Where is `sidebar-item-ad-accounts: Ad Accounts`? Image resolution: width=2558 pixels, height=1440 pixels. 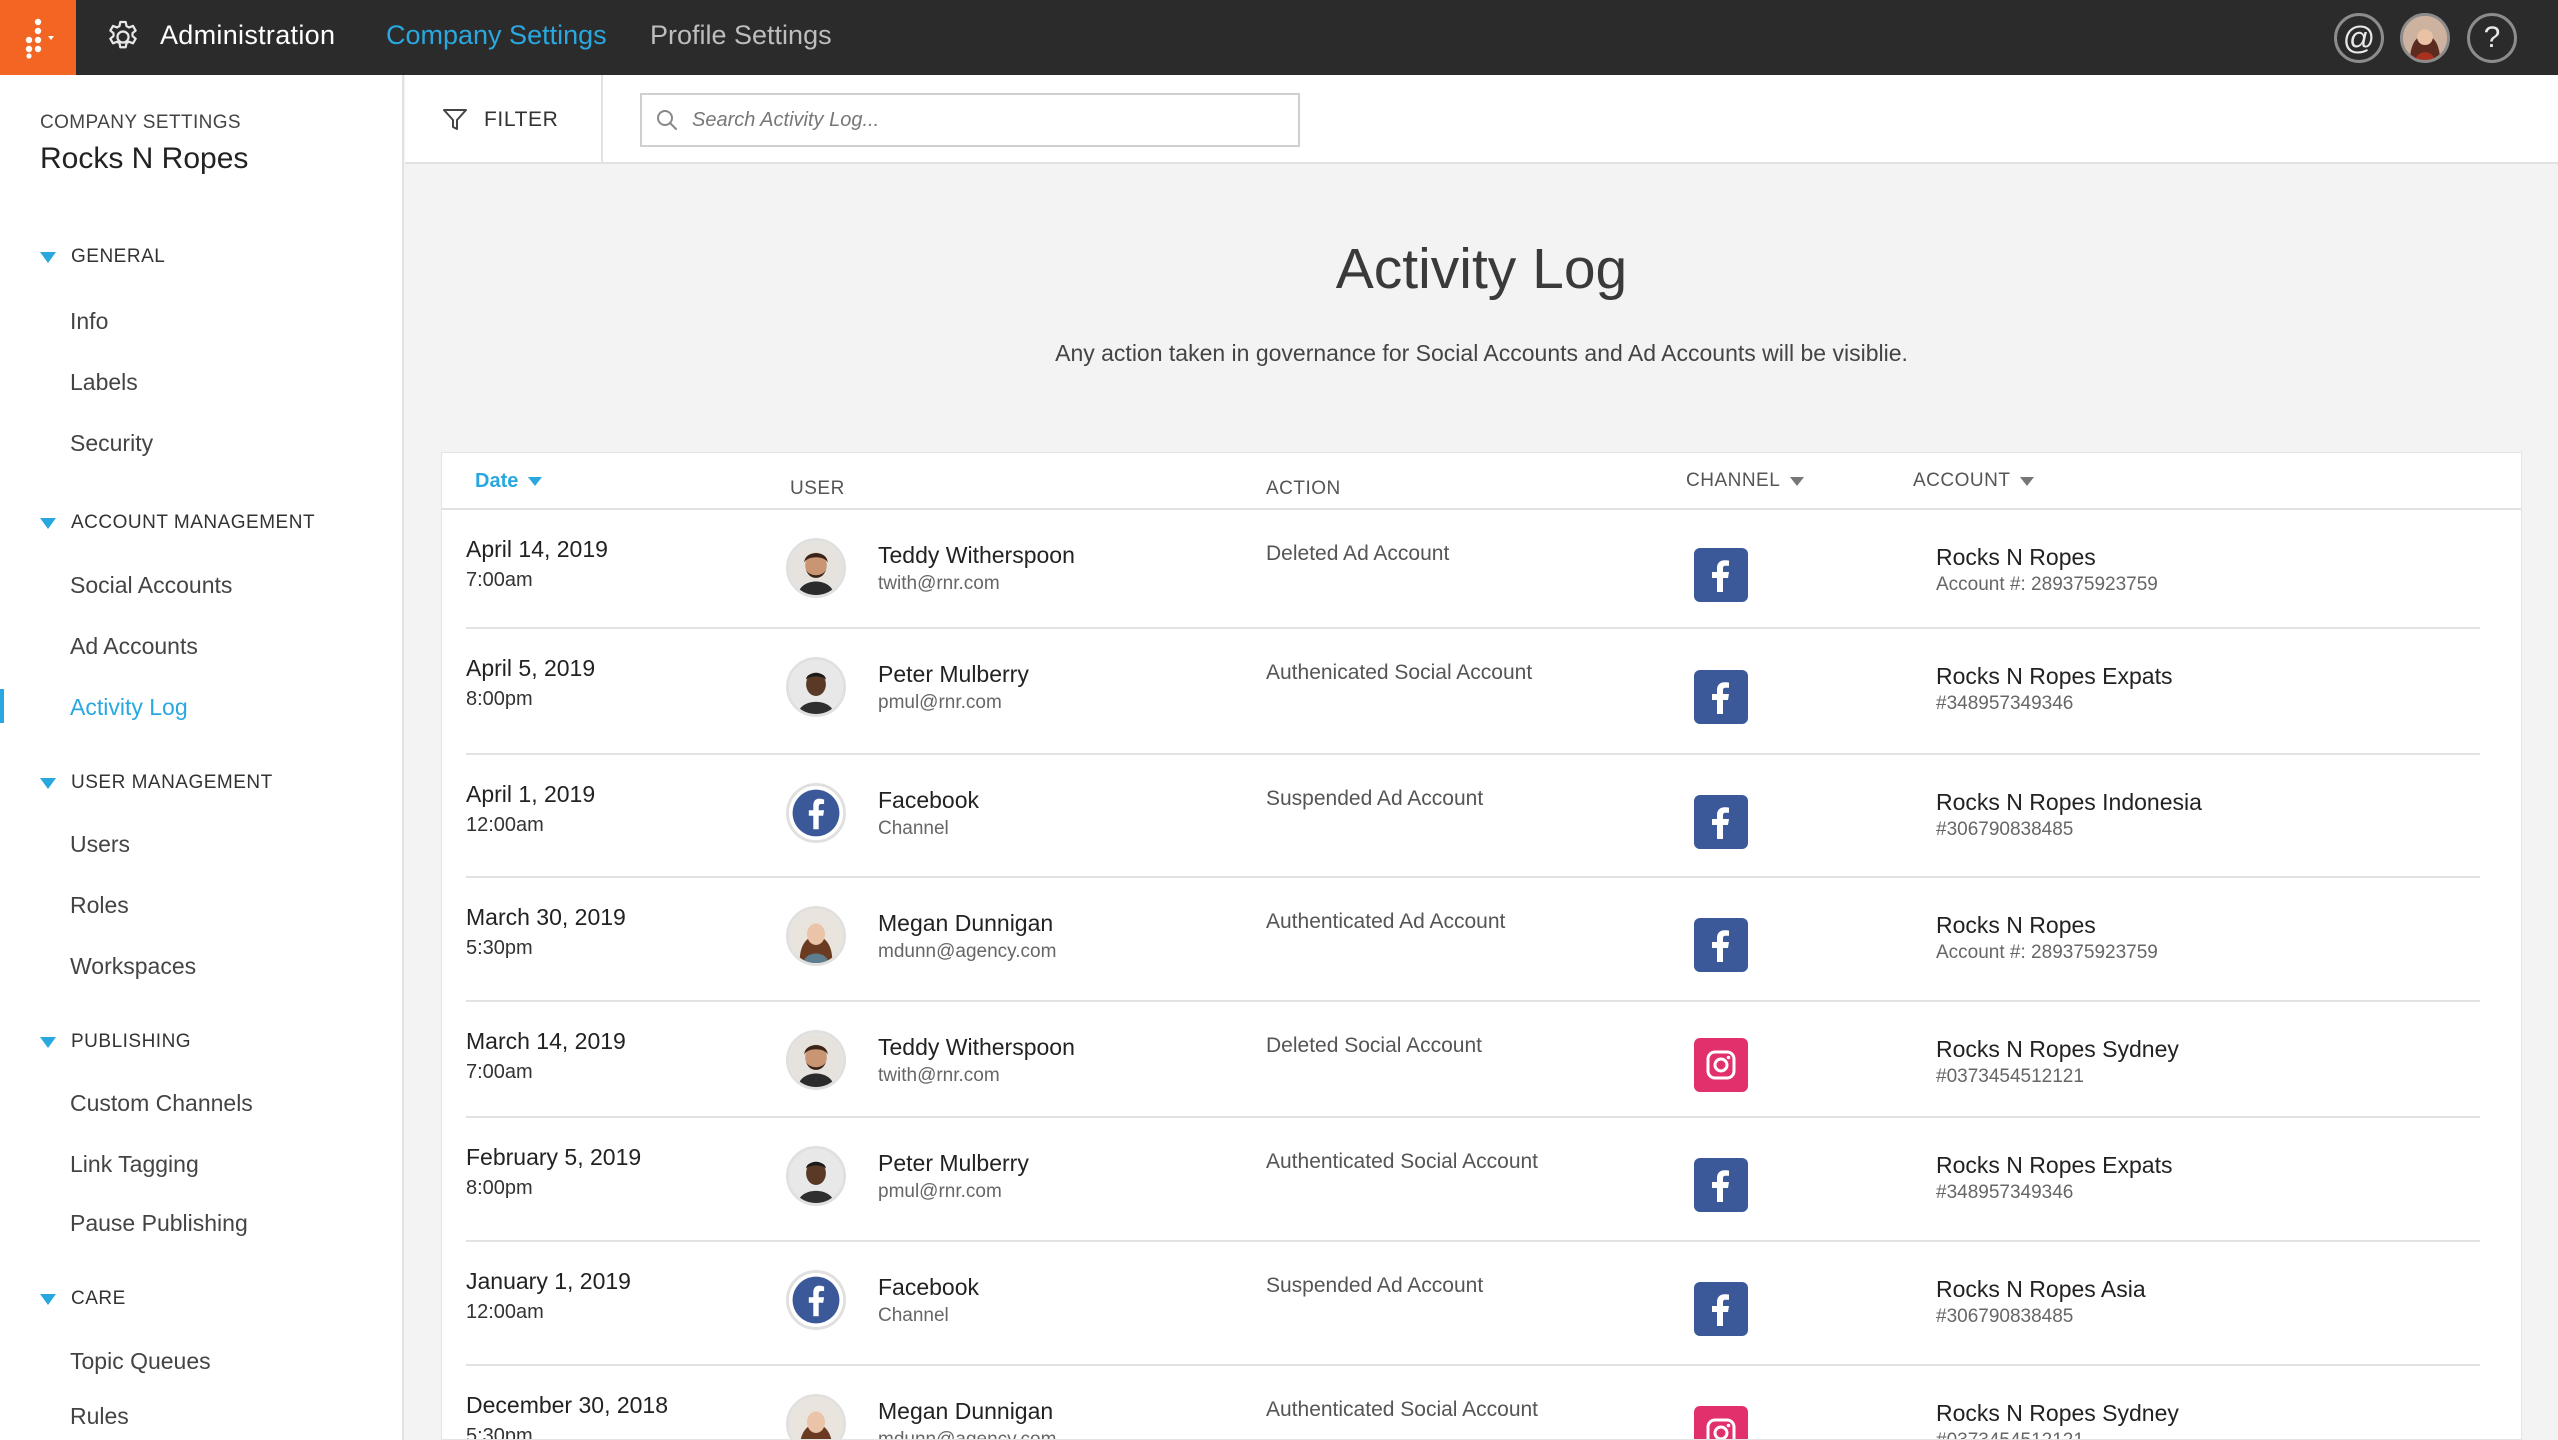 sidebar-item-ad-accounts: Ad Accounts is located at coordinates (134, 646).